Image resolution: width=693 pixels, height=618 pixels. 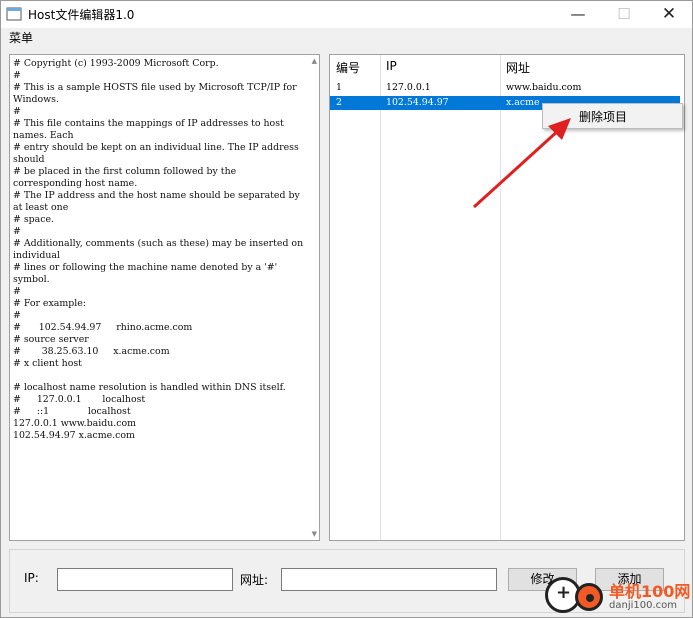 I want to click on column-header-url: 网址, so click(x=518, y=67).